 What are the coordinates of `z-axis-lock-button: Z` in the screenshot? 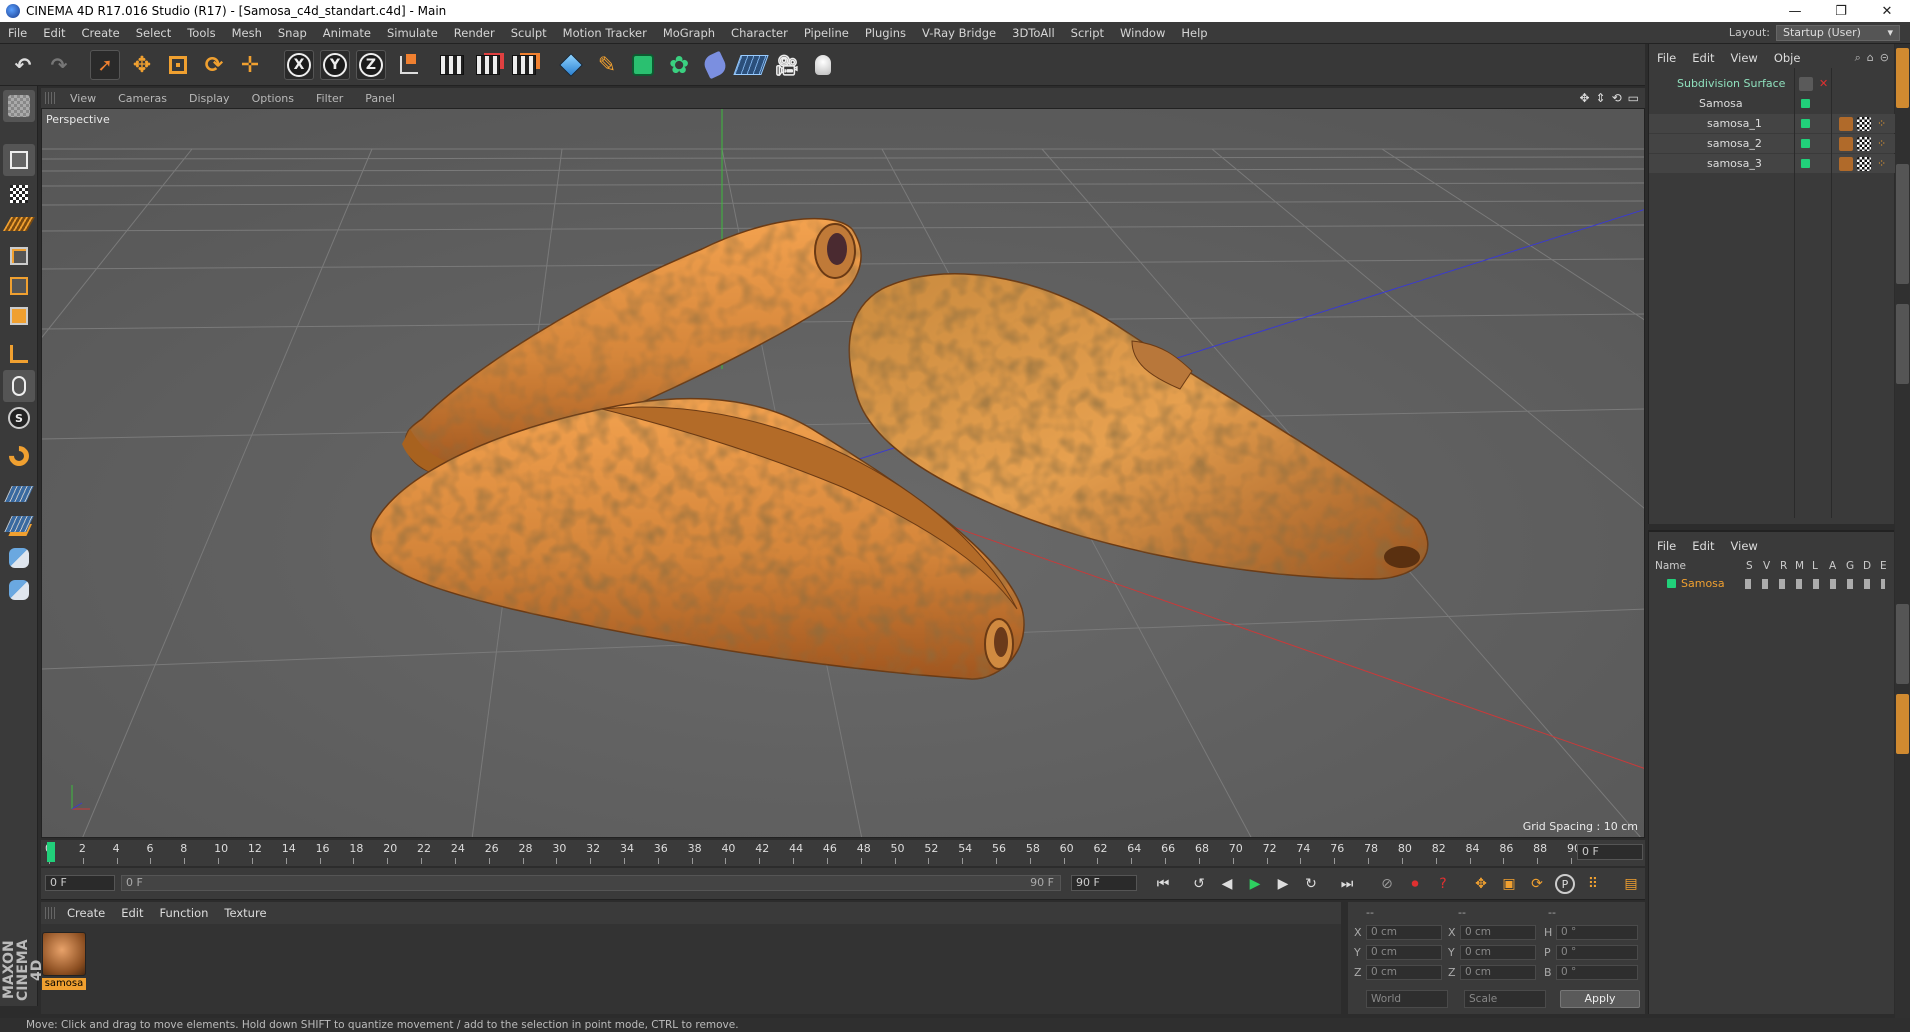 It's located at (371, 65).